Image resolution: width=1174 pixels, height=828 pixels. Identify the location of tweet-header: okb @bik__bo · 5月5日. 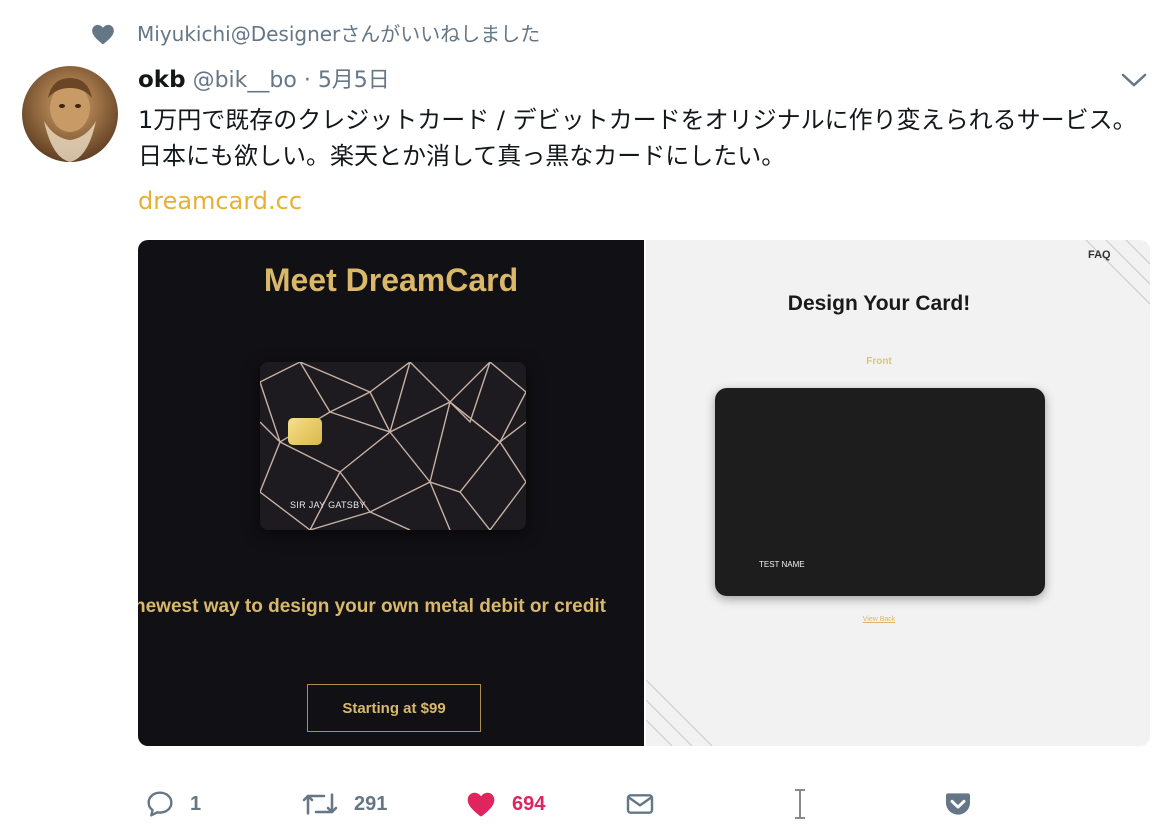
(264, 80).